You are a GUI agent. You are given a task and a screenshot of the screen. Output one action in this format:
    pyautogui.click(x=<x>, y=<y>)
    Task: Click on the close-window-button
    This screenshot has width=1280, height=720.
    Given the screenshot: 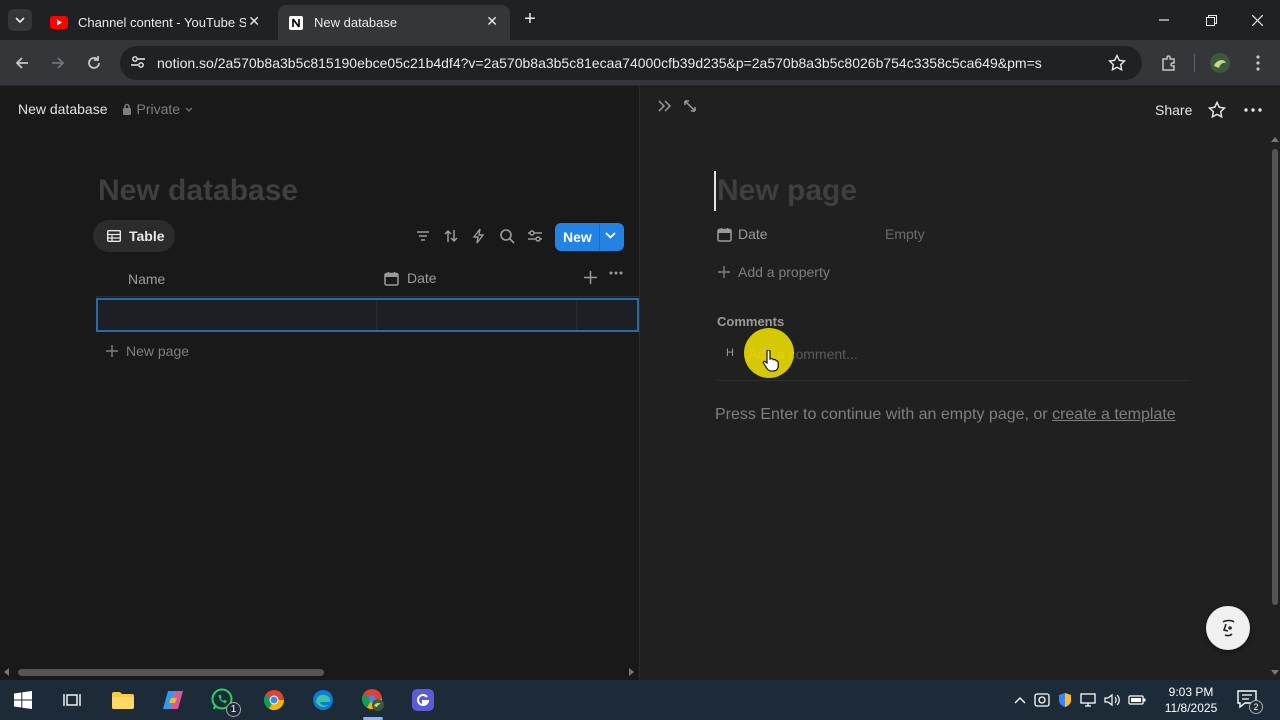 What is the action you would take?
    pyautogui.click(x=1257, y=20)
    